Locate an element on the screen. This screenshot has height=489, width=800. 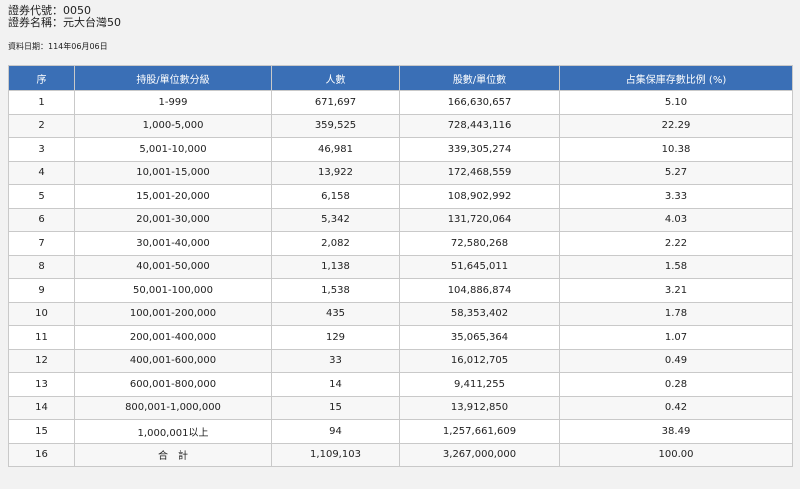
holders-cell: 129 is located at coordinates (335, 337).